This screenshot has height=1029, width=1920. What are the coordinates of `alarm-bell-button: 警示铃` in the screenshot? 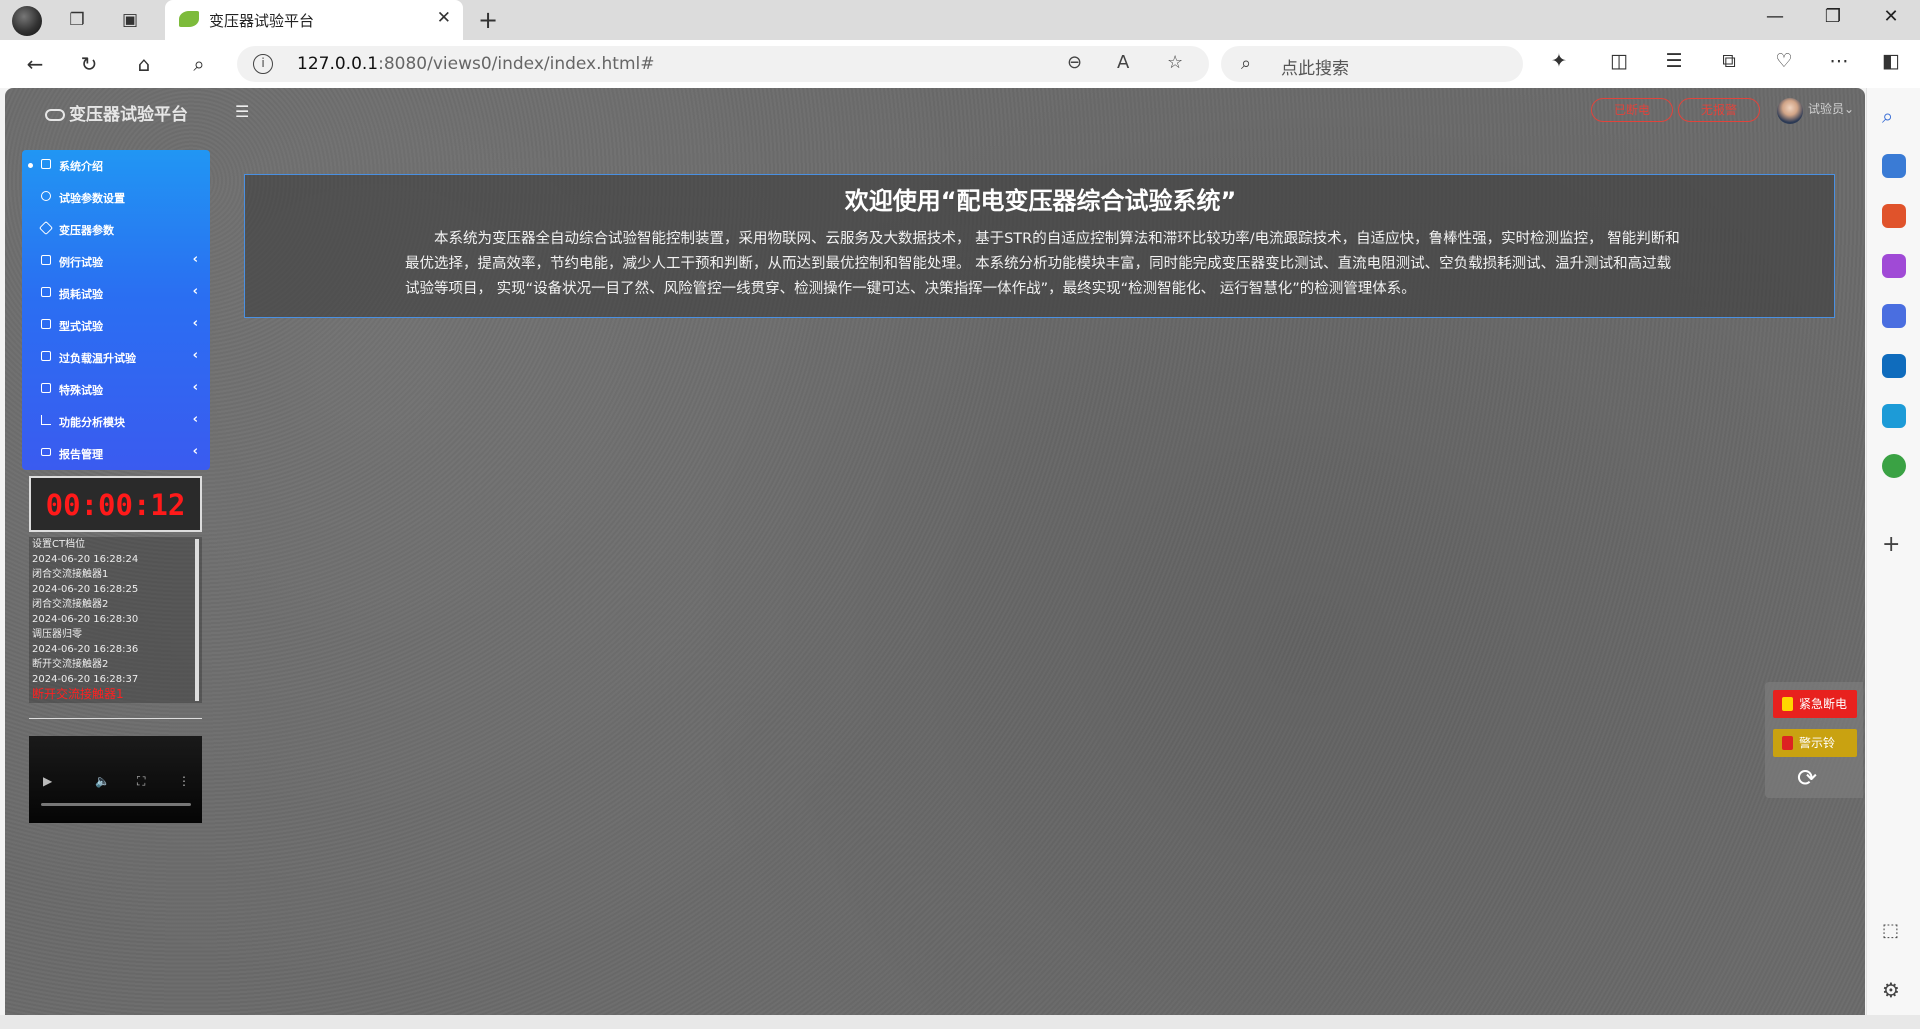 It's located at (1815, 743).